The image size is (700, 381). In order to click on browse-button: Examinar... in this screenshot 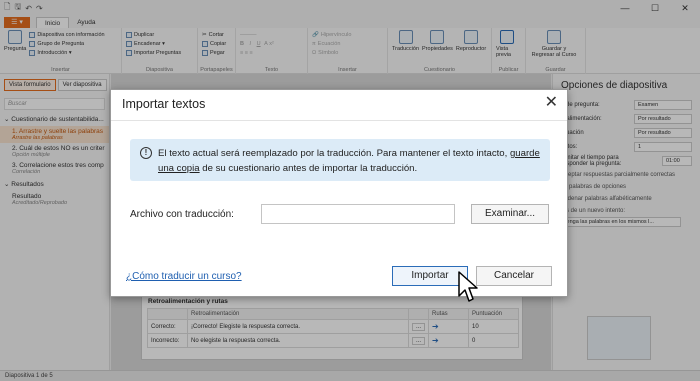, I will do `click(510, 214)`.